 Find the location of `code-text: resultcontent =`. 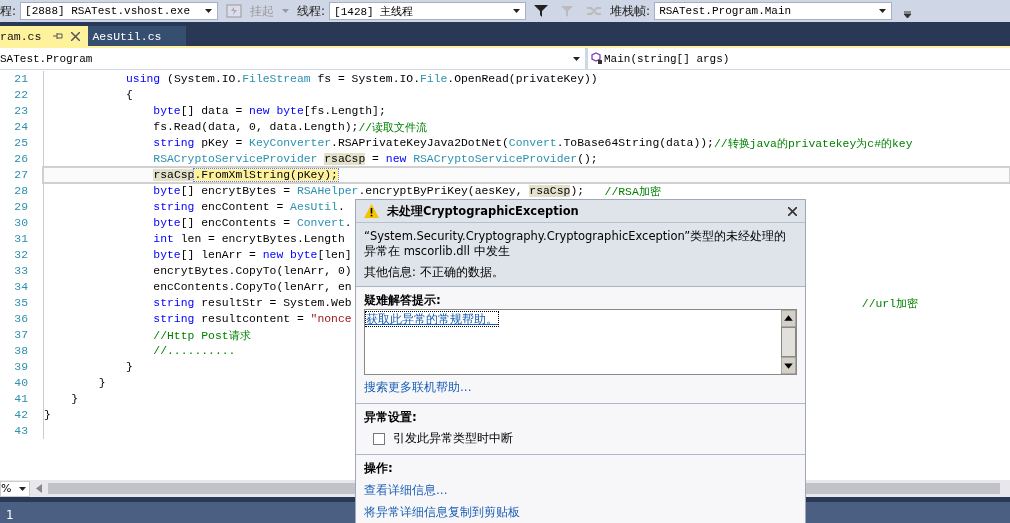

code-text: resultcontent = is located at coordinates (252, 319).